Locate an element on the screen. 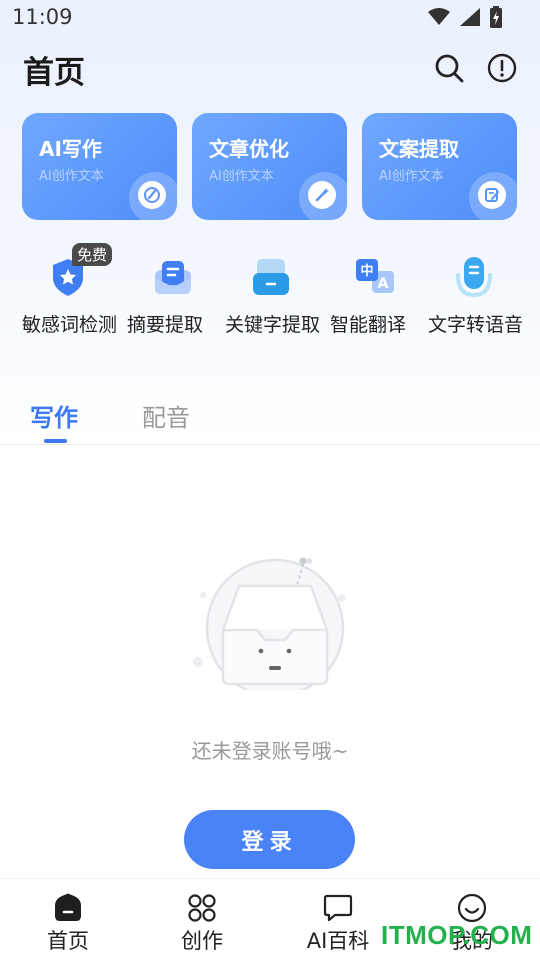 Image resolution: width=540 pixels, height=960 pixels. nav-item-ai-encyclopedia: AI百科 is located at coordinates (338, 919).